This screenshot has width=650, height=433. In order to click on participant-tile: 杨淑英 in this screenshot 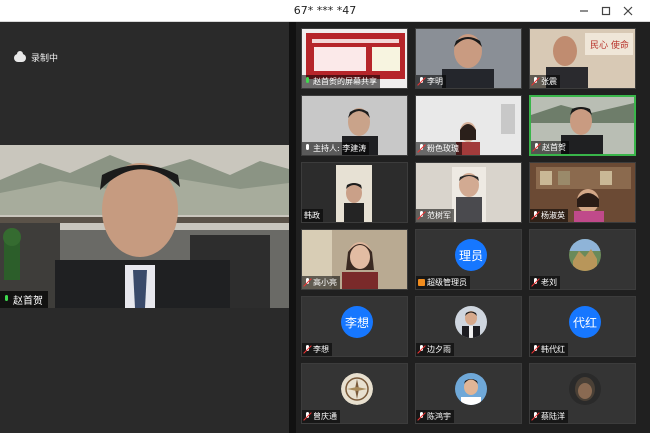, I will do `click(582, 192)`.